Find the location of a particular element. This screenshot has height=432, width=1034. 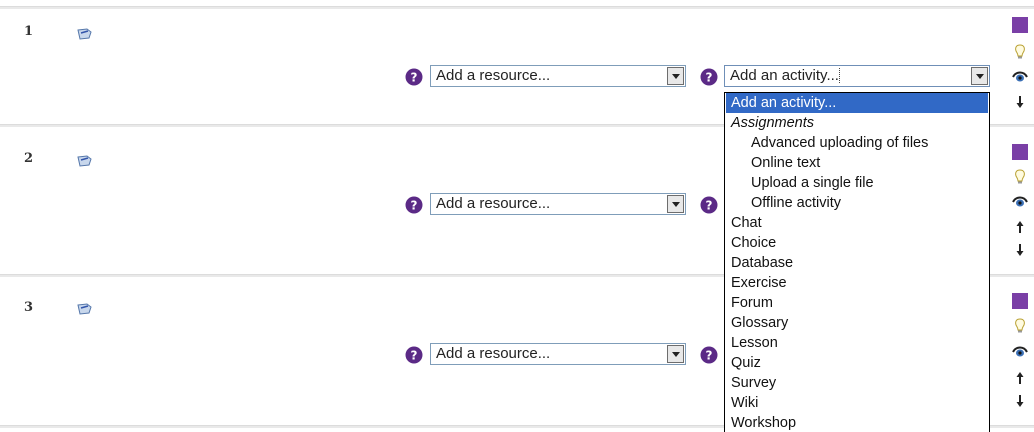

topic-number: 2 is located at coordinates (29, 158).